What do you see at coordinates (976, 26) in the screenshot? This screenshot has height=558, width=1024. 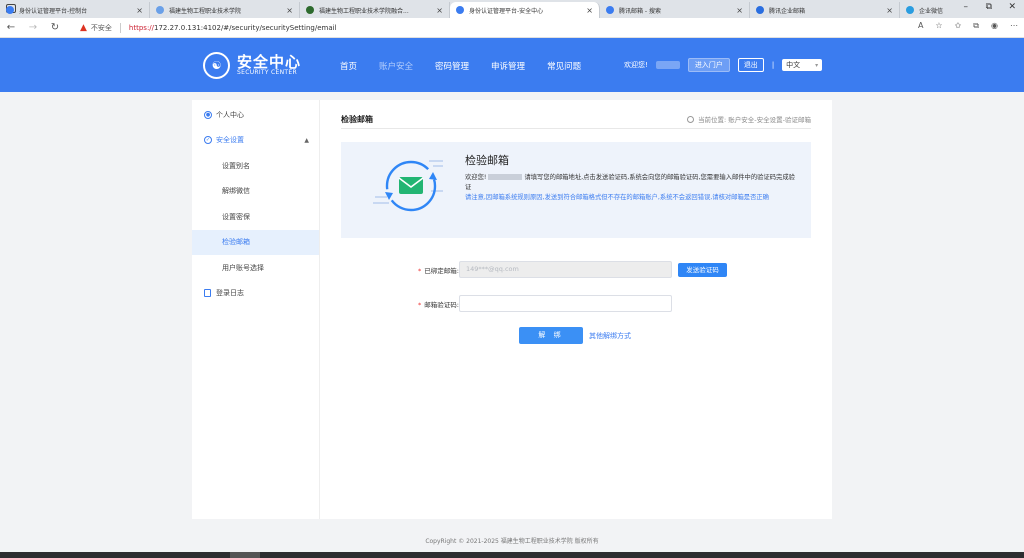 I see `collections-icon: ⧉` at bounding box center [976, 26].